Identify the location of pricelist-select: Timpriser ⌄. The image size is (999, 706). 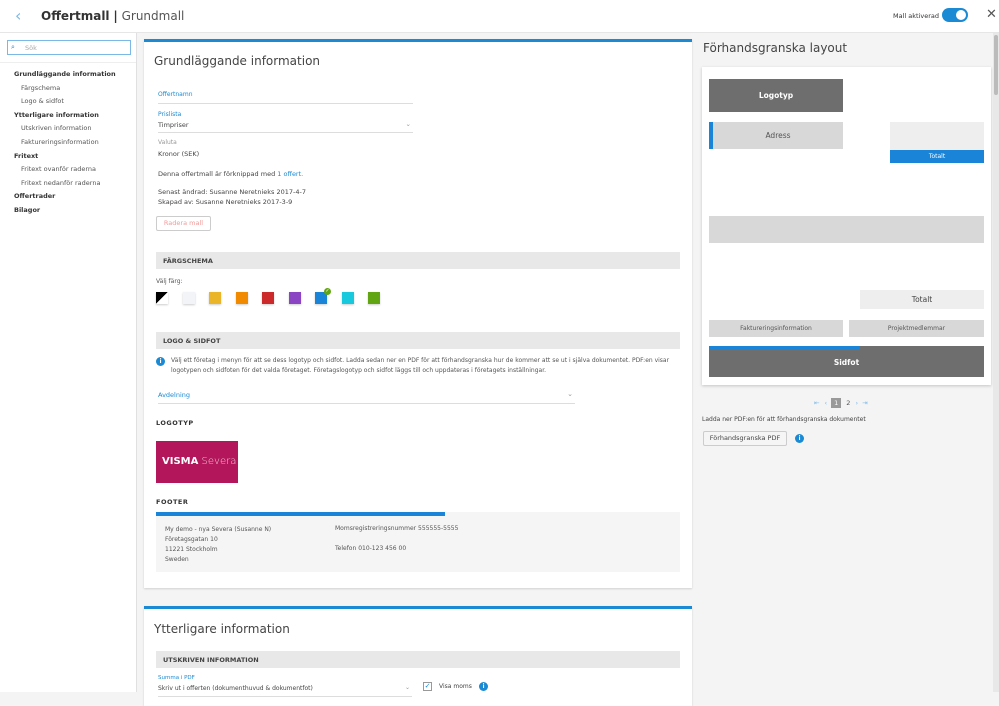
(285, 126).